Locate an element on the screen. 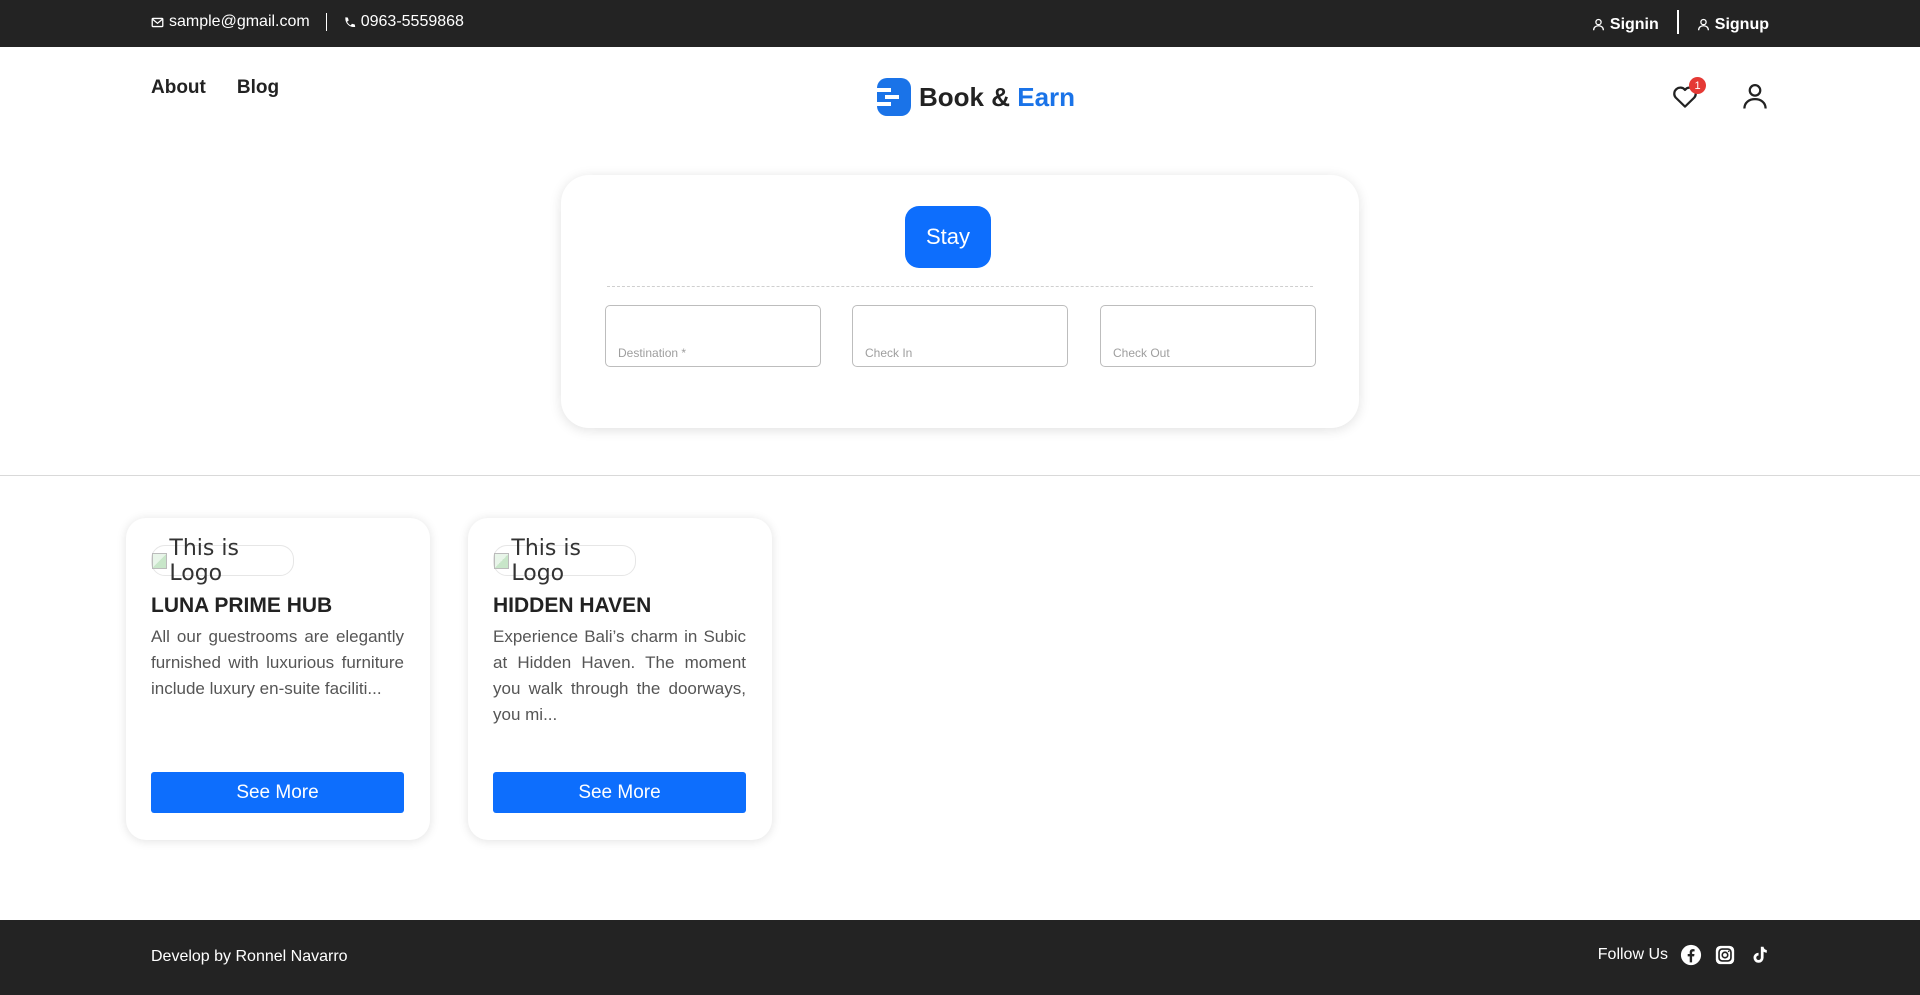 Image resolution: width=1920 pixels, height=995 pixels. social-links: Follow Us is located at coordinates (1684, 955).